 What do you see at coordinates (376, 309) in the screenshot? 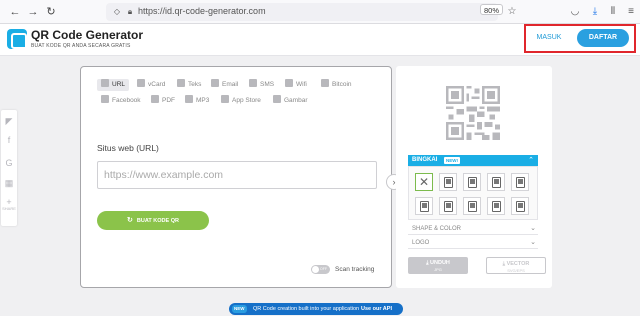
I see `api-link: Use our API` at bounding box center [376, 309].